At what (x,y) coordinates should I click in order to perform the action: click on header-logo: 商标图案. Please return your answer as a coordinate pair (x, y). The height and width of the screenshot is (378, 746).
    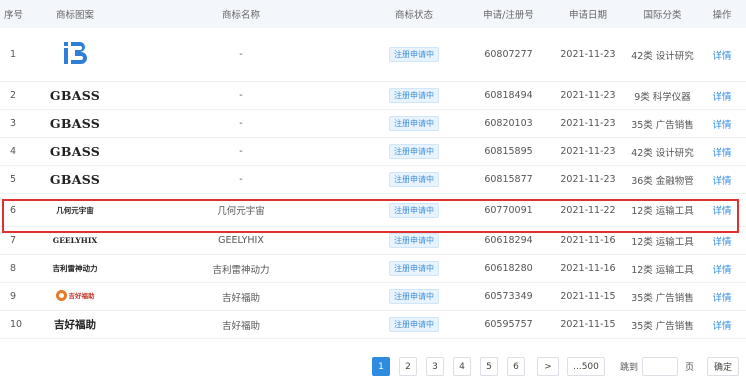
    Looking at the image, I should click on (75, 14).